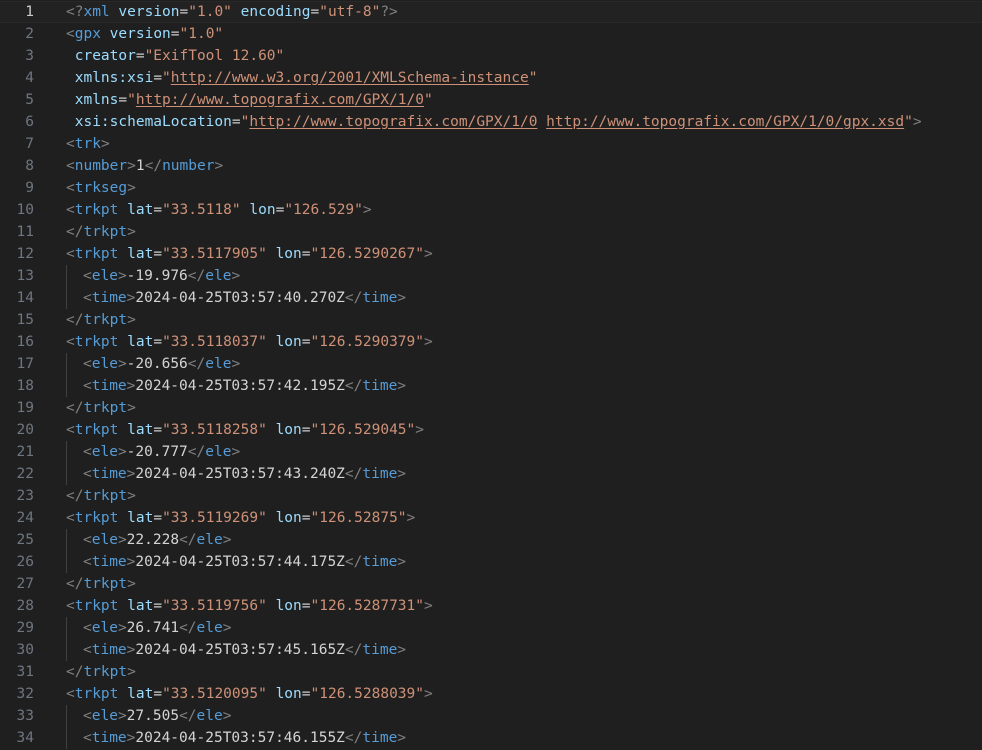 The height and width of the screenshot is (750, 982). What do you see at coordinates (491, 540) in the screenshot?
I see `code-line: 25 <ele>22.228</ele>` at bounding box center [491, 540].